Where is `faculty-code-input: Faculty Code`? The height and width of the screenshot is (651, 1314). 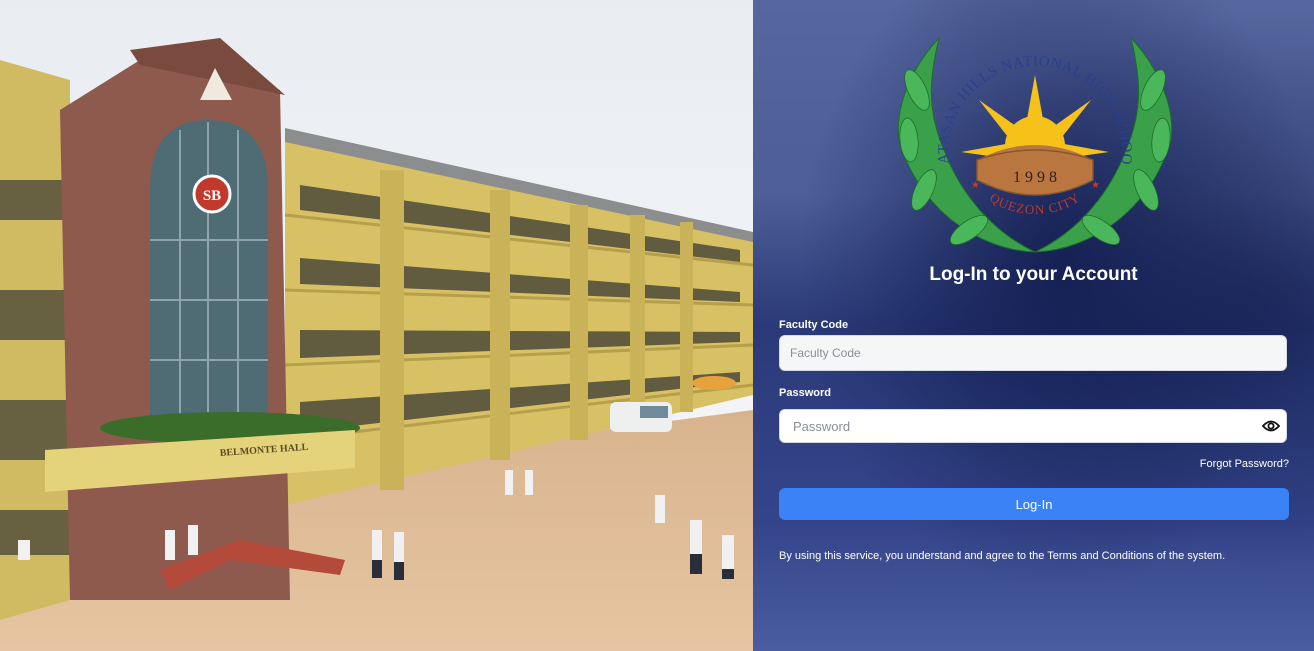
faculty-code-input: Faculty Code is located at coordinates (1033, 353).